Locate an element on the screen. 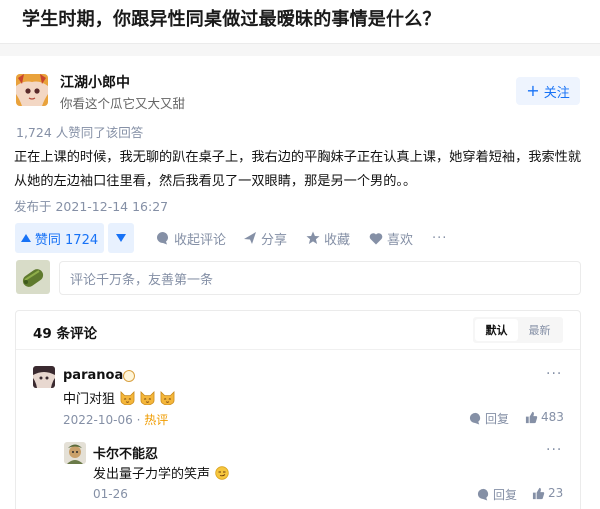  comment-like-count: 23 is located at coordinates (556, 493).